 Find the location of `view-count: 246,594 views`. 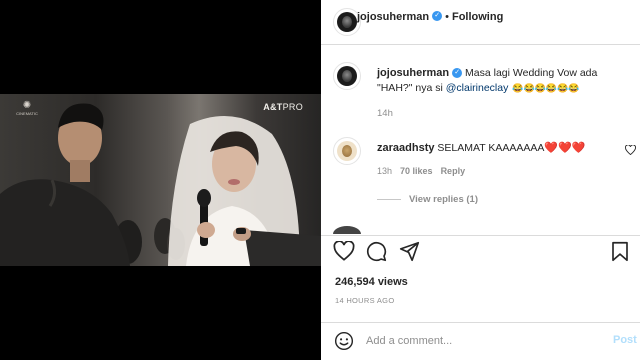

view-count: 246,594 views is located at coordinates (371, 282).